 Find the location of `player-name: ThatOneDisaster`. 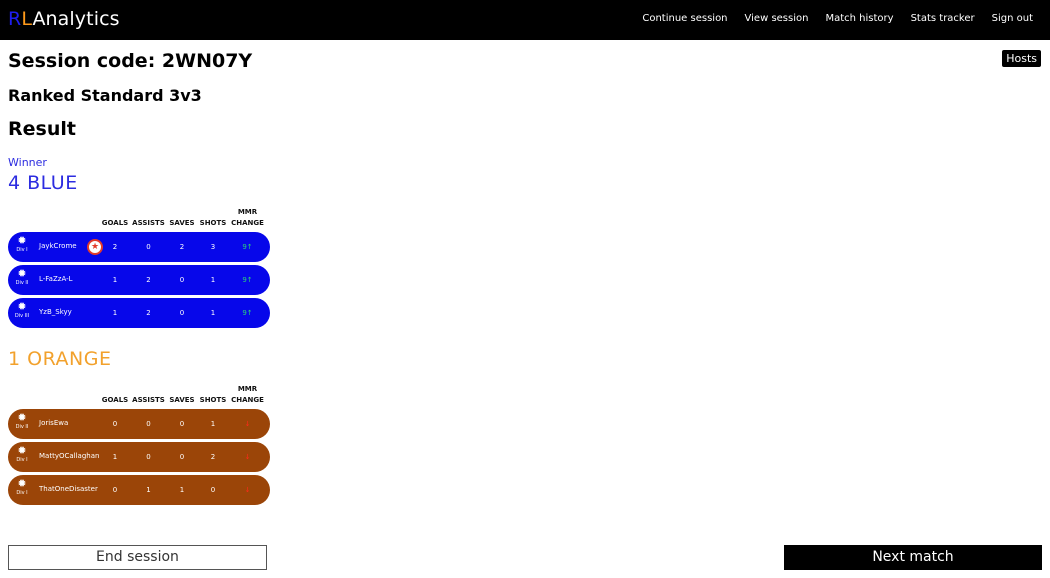

player-name: ThatOneDisaster is located at coordinates (68, 489).